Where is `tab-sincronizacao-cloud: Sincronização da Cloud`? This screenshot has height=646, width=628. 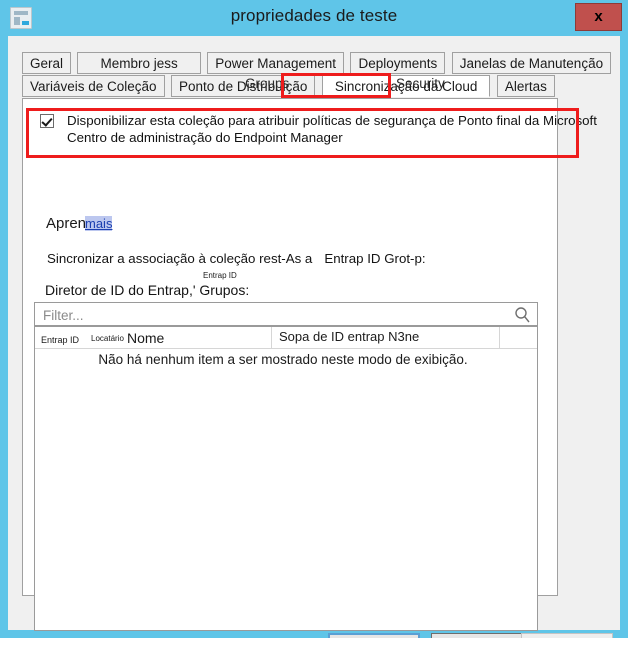
tab-sincronizacao-cloud: Sincronização da Cloud is located at coordinates (406, 86).